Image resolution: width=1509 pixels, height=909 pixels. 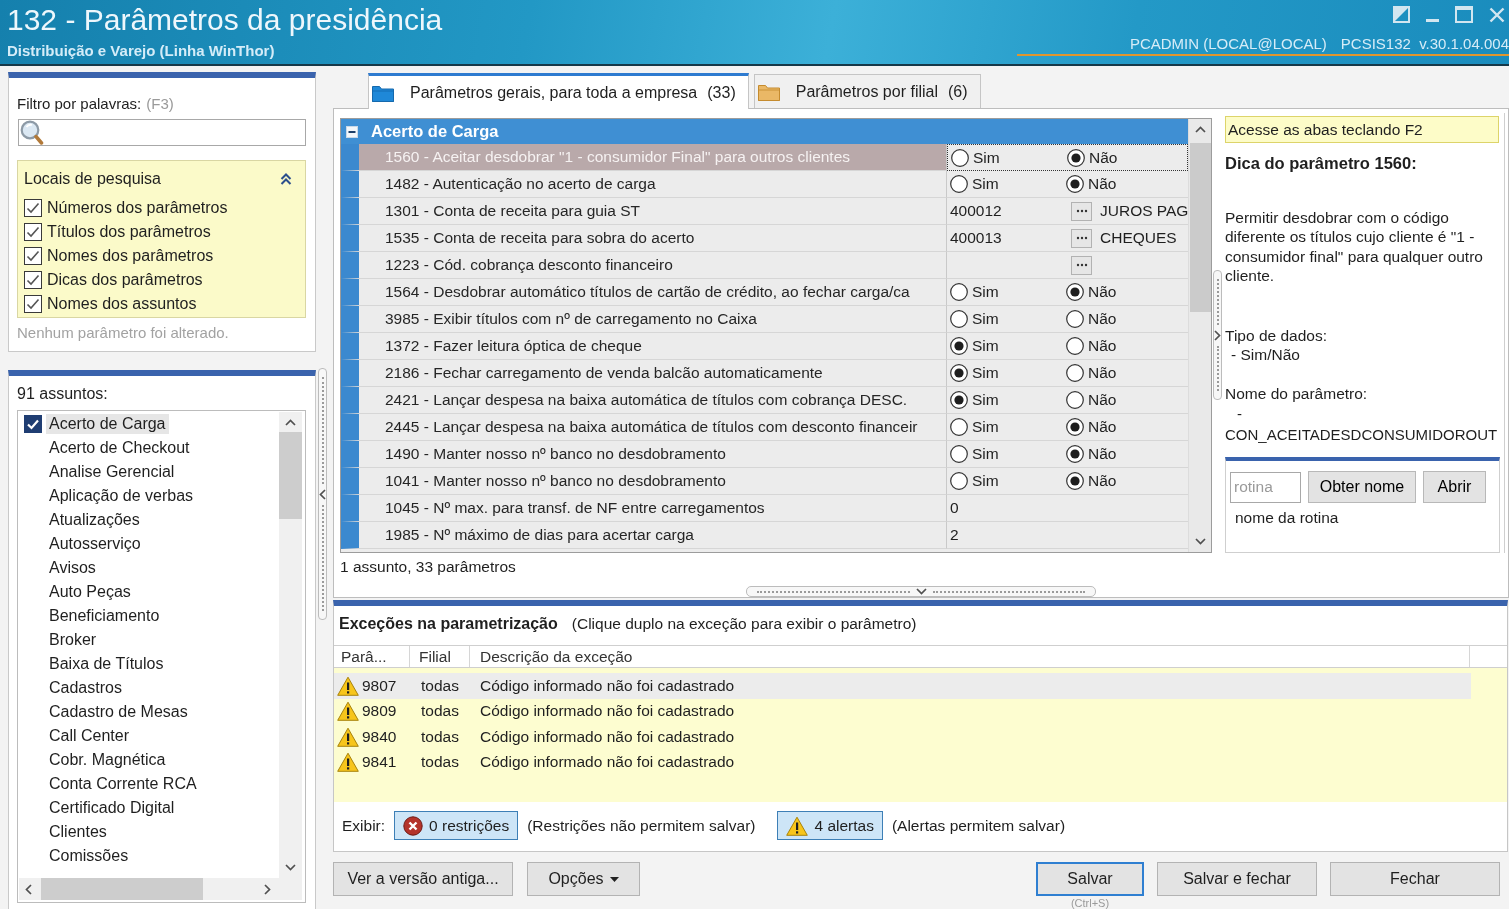 I want to click on filter-toggle: 0 restrições, so click(x=456, y=825).